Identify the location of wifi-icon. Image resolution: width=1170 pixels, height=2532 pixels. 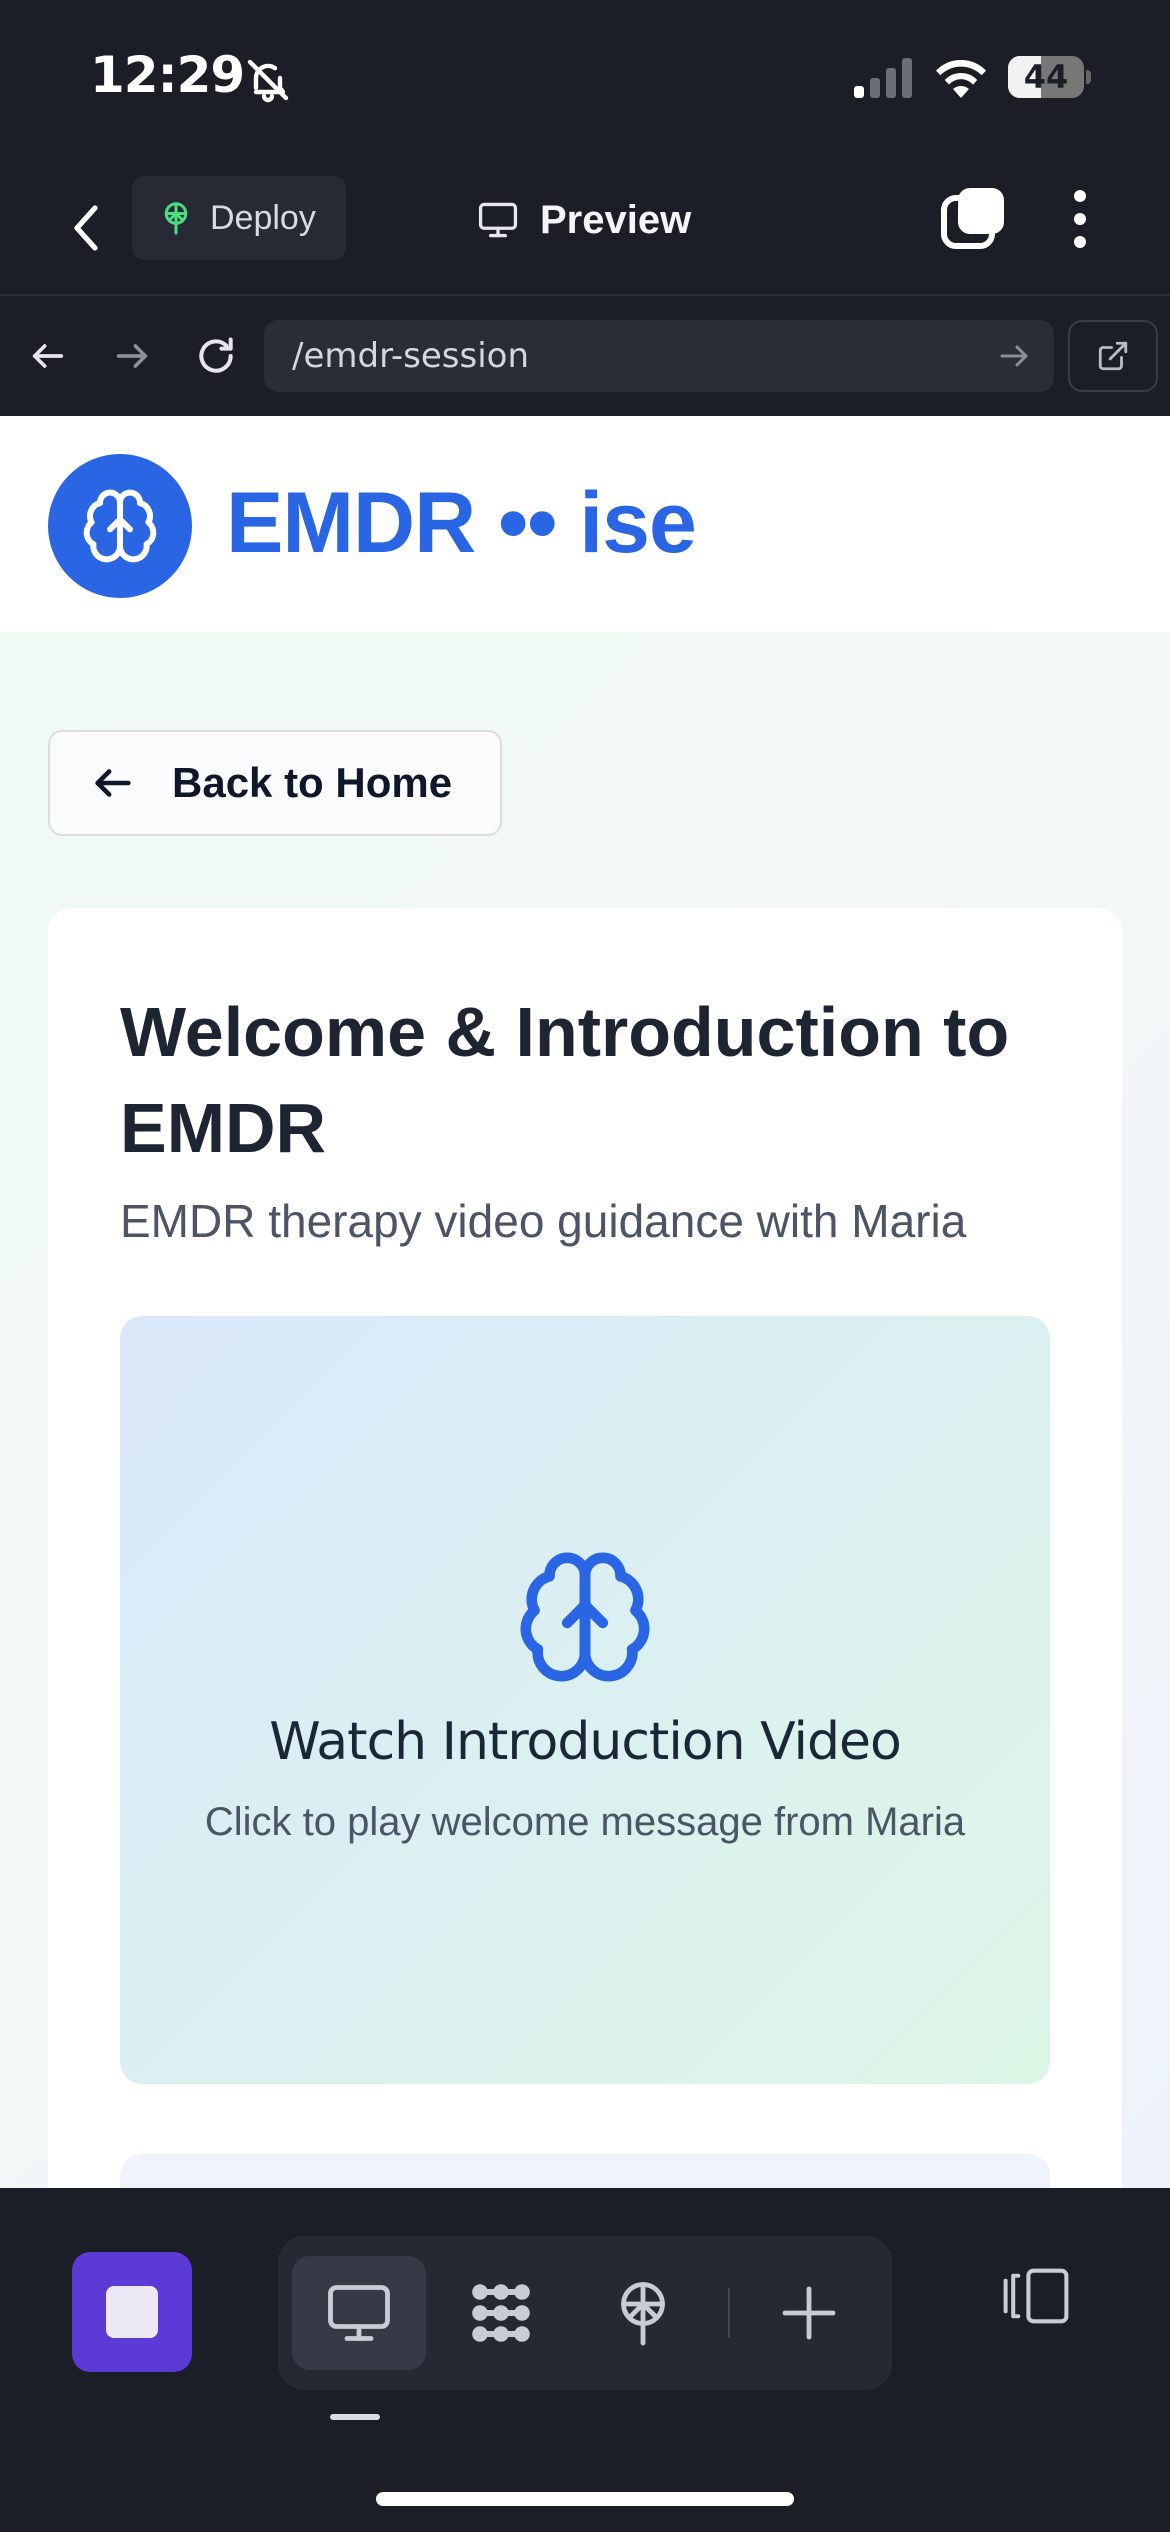
(961, 79).